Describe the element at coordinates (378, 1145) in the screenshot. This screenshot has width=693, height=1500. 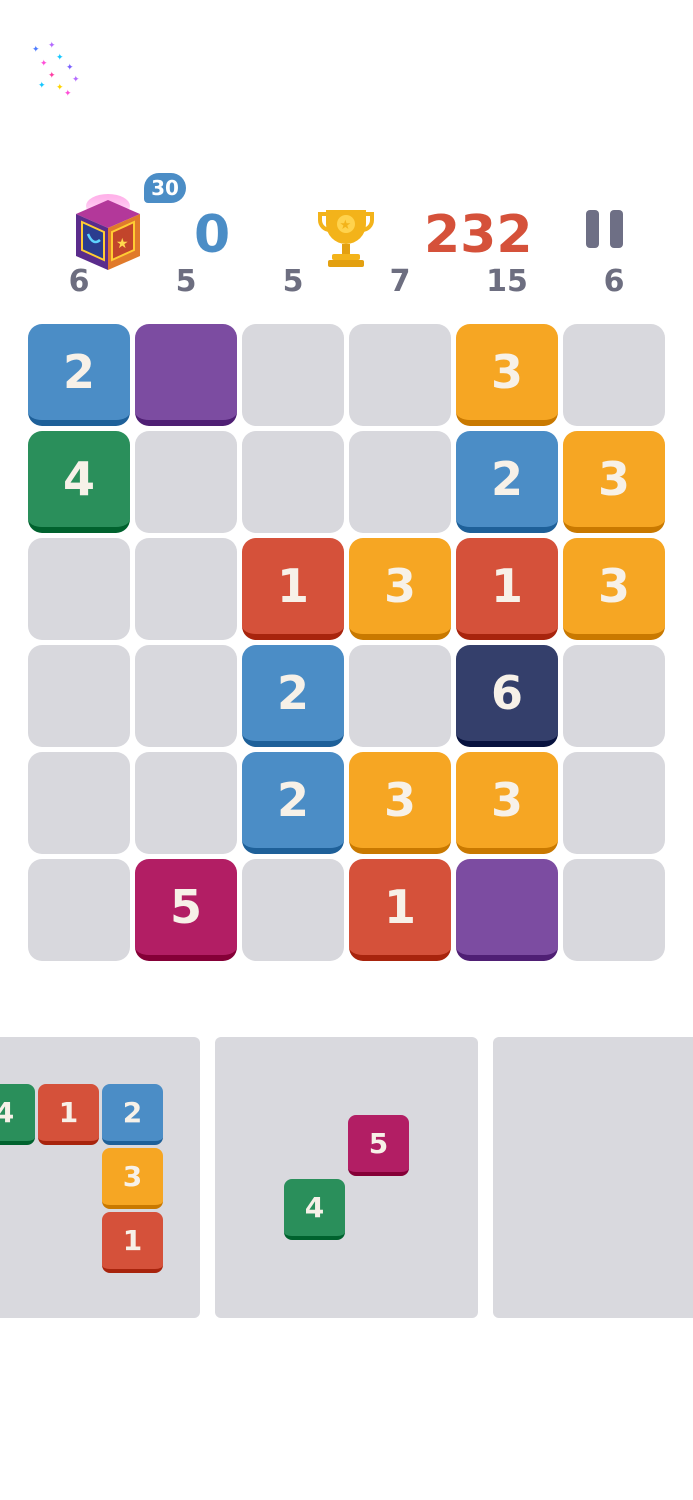
I see `tray-piece-tile: 5` at that location.